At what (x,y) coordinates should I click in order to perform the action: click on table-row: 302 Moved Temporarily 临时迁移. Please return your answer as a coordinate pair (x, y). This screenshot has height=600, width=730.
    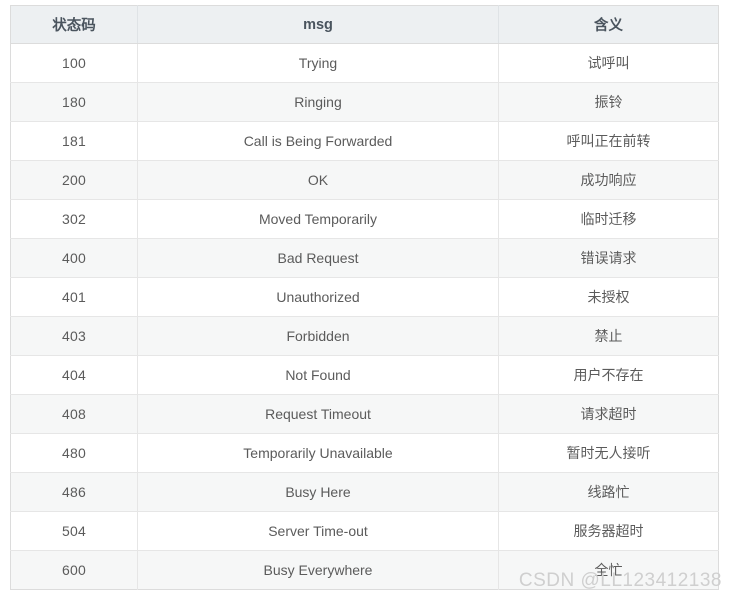
    Looking at the image, I should click on (364, 219).